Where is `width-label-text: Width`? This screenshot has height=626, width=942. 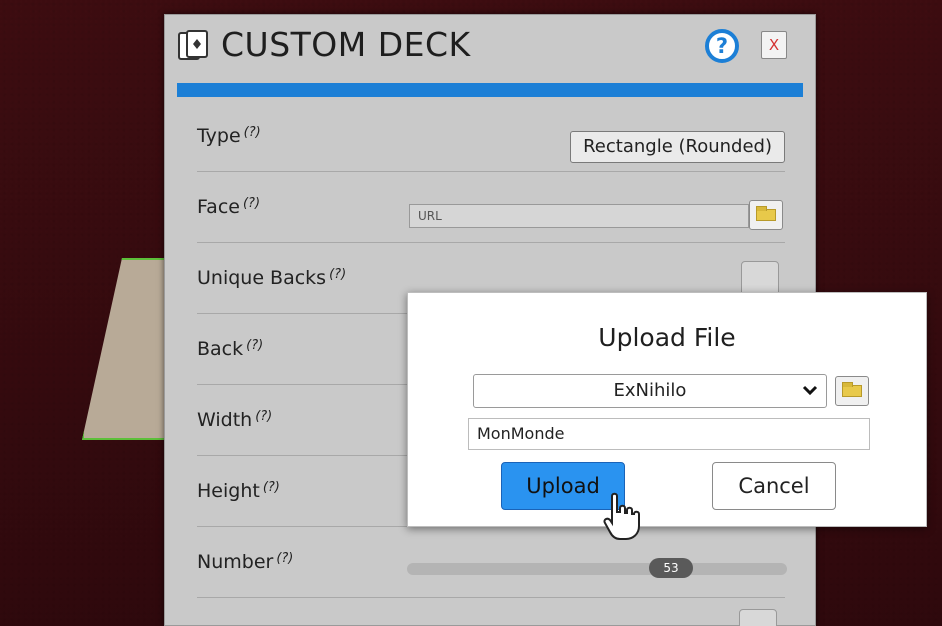
width-label-text: Width is located at coordinates (225, 420).